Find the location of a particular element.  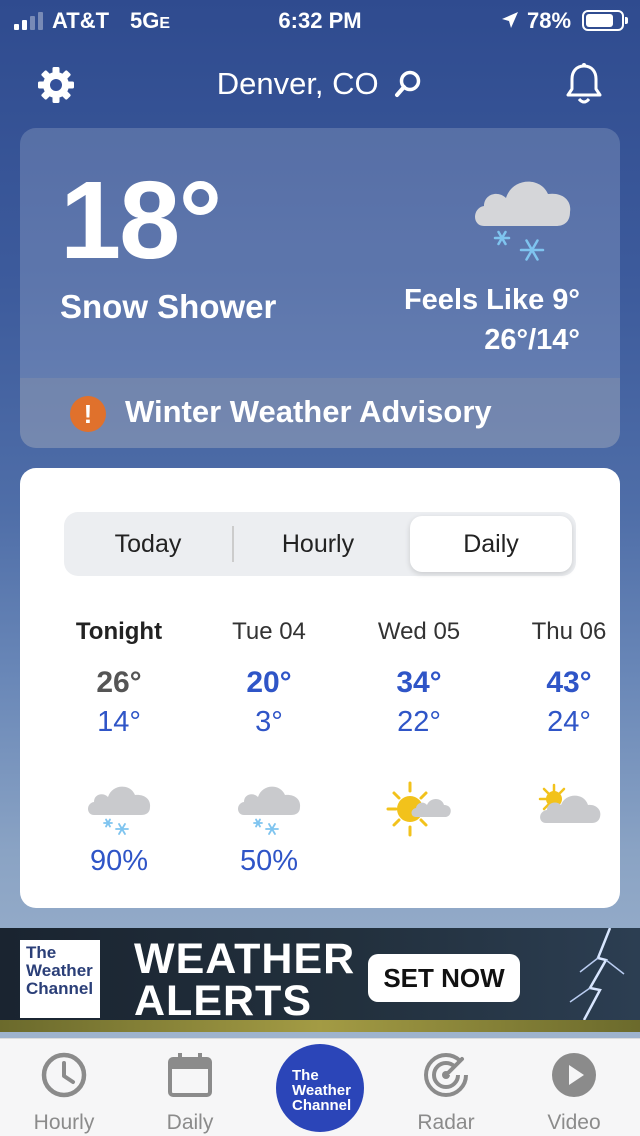

tab-radar-nav: Radar is located at coordinates (446, 1087).